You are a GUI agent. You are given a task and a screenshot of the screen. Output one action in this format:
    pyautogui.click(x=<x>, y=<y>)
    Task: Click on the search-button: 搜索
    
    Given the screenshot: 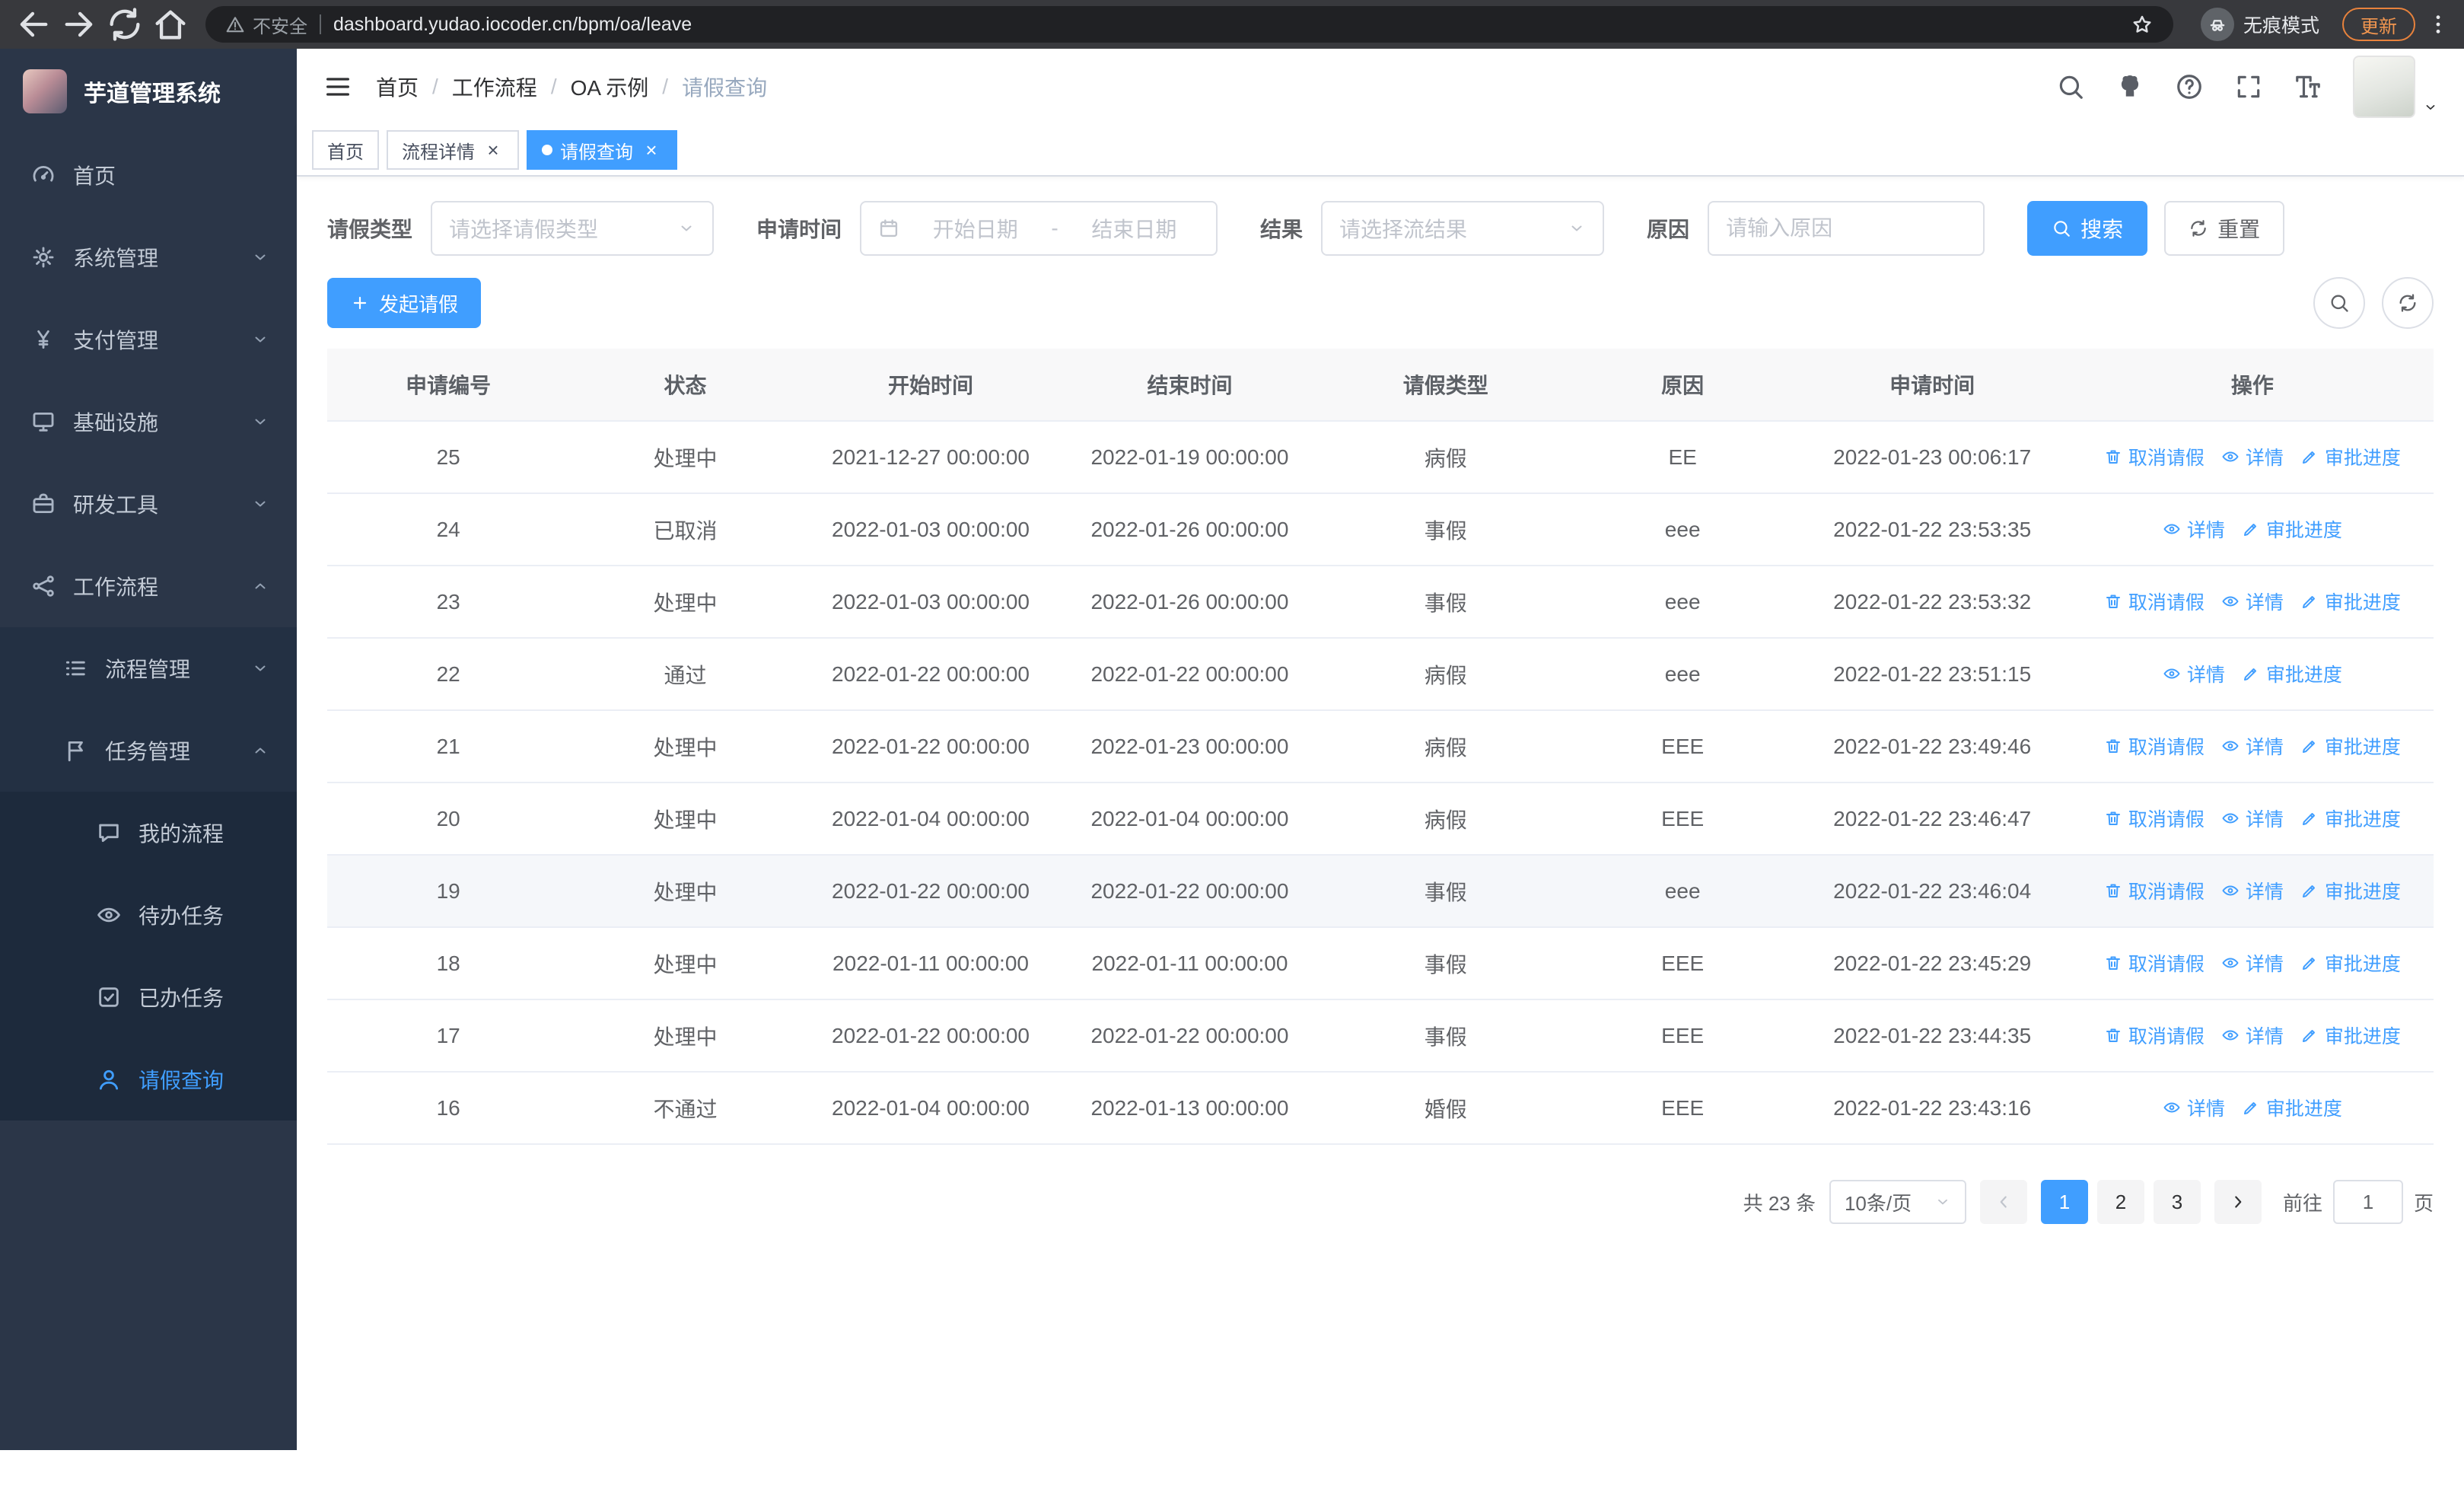 What is the action you would take?
    pyautogui.click(x=2087, y=228)
    